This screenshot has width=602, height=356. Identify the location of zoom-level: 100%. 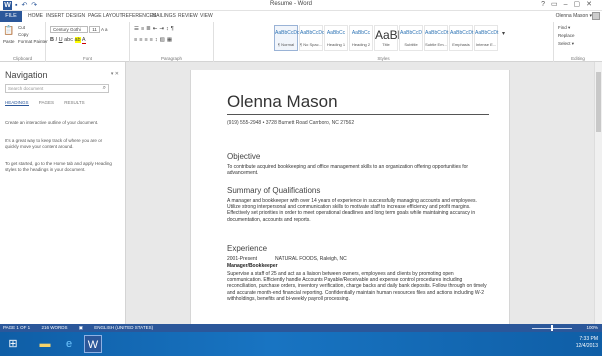
(592, 327).